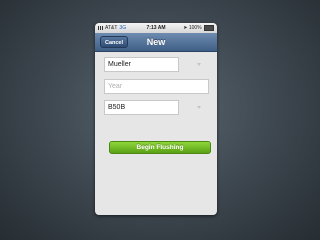 The image size is (320, 240). I want to click on status-right: ➤ 100%, so click(198, 28).